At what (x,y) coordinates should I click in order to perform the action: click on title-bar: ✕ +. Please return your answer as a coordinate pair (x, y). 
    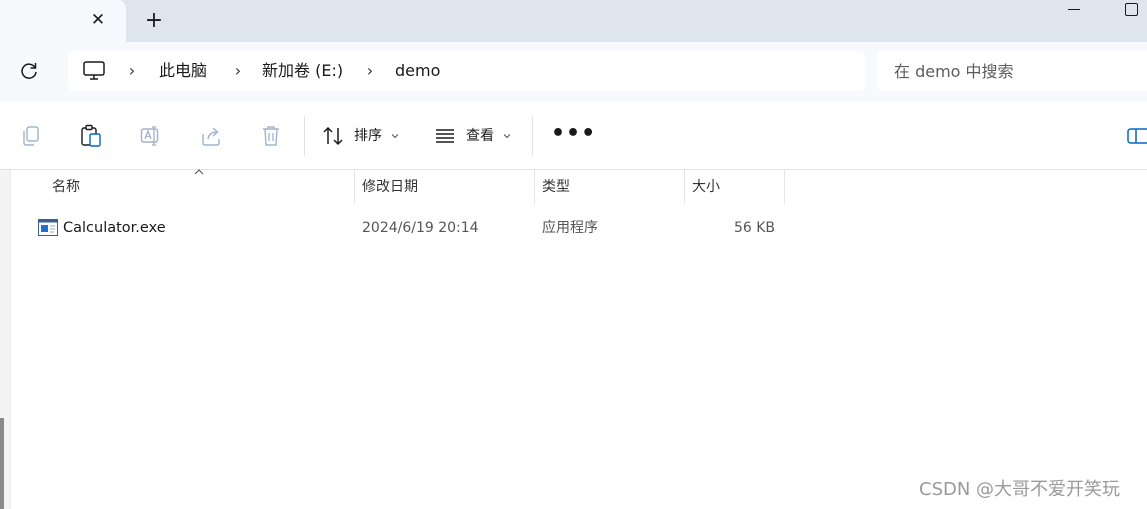
    Looking at the image, I should click on (573, 21).